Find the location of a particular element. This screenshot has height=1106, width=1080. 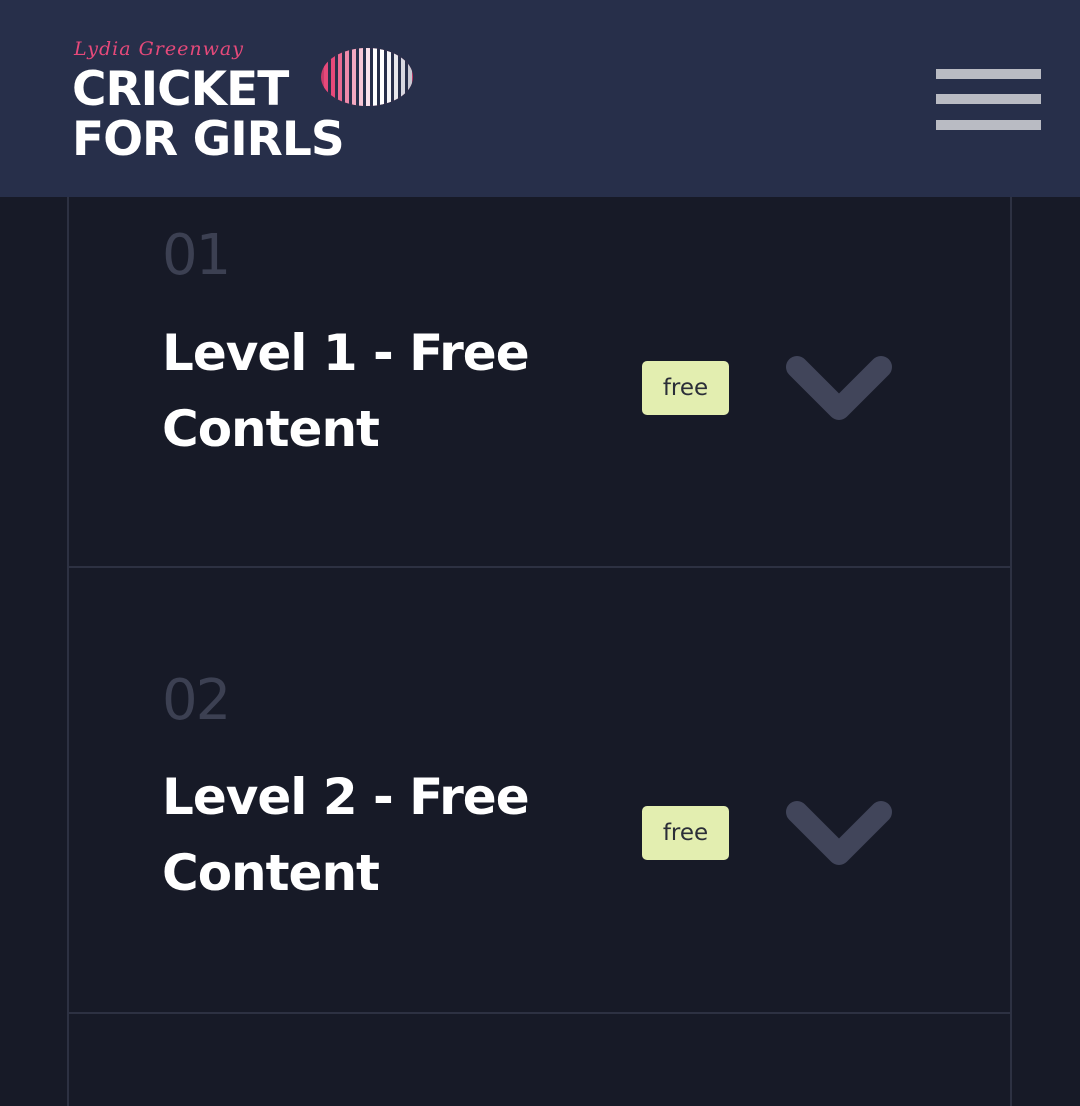

logo-line-for-girls: FOR GIRLS is located at coordinates (208, 139).